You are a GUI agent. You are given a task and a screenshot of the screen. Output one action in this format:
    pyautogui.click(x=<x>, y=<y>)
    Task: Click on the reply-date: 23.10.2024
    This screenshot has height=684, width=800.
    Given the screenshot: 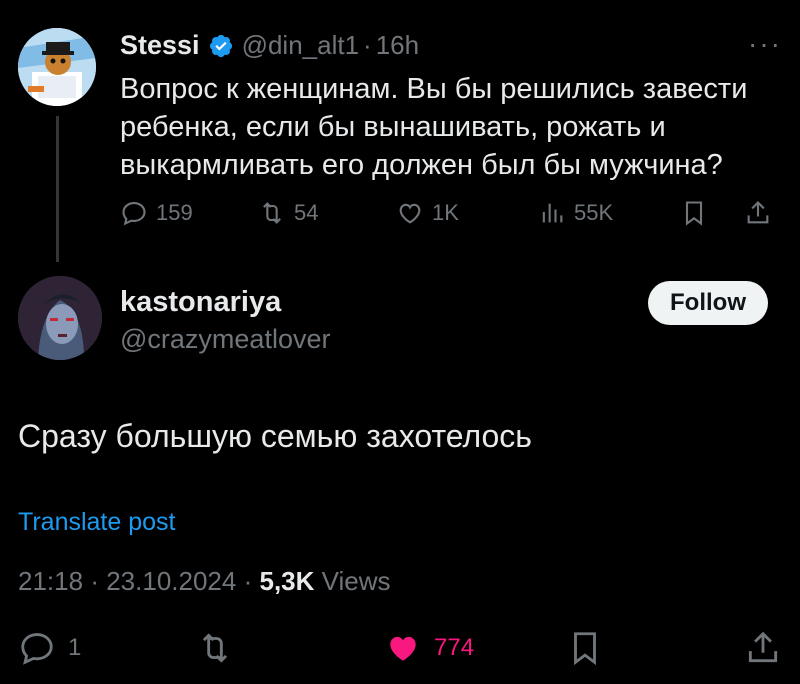 What is the action you would take?
    pyautogui.click(x=171, y=581)
    